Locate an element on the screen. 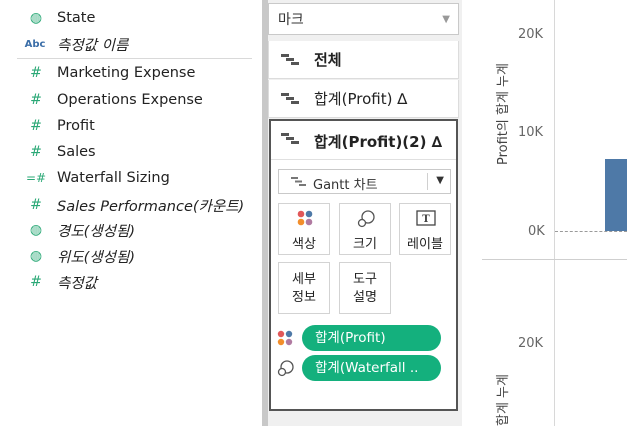 Image resolution: width=627 pixels, height=426 pixels. marks-tab-profit-2: 합계(Profit)(2) ∆ is located at coordinates (363, 140).